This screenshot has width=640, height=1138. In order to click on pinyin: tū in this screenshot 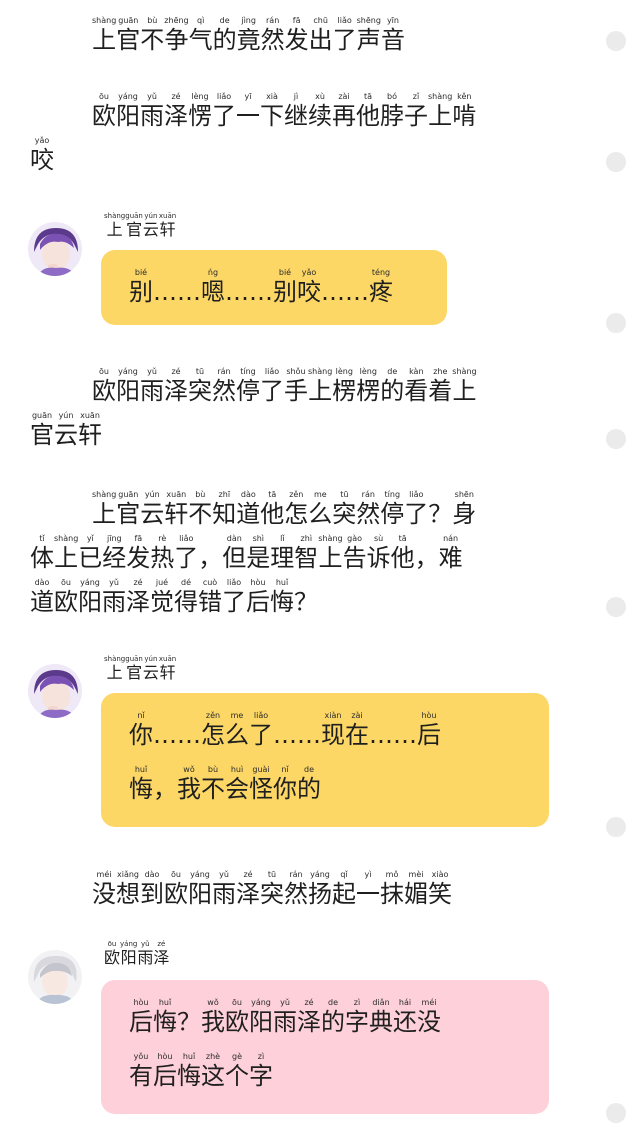, I will do `click(344, 494)`.